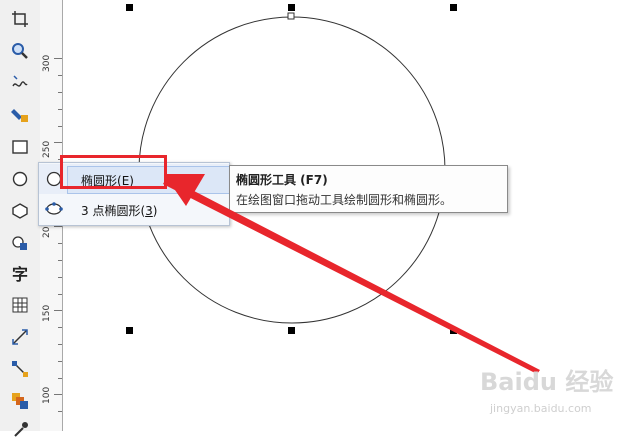 This screenshot has width=631, height=440. I want to click on tooltip-description: 在绘图窗口拖动工具绘制圆形和椭圆形。, so click(344, 200).